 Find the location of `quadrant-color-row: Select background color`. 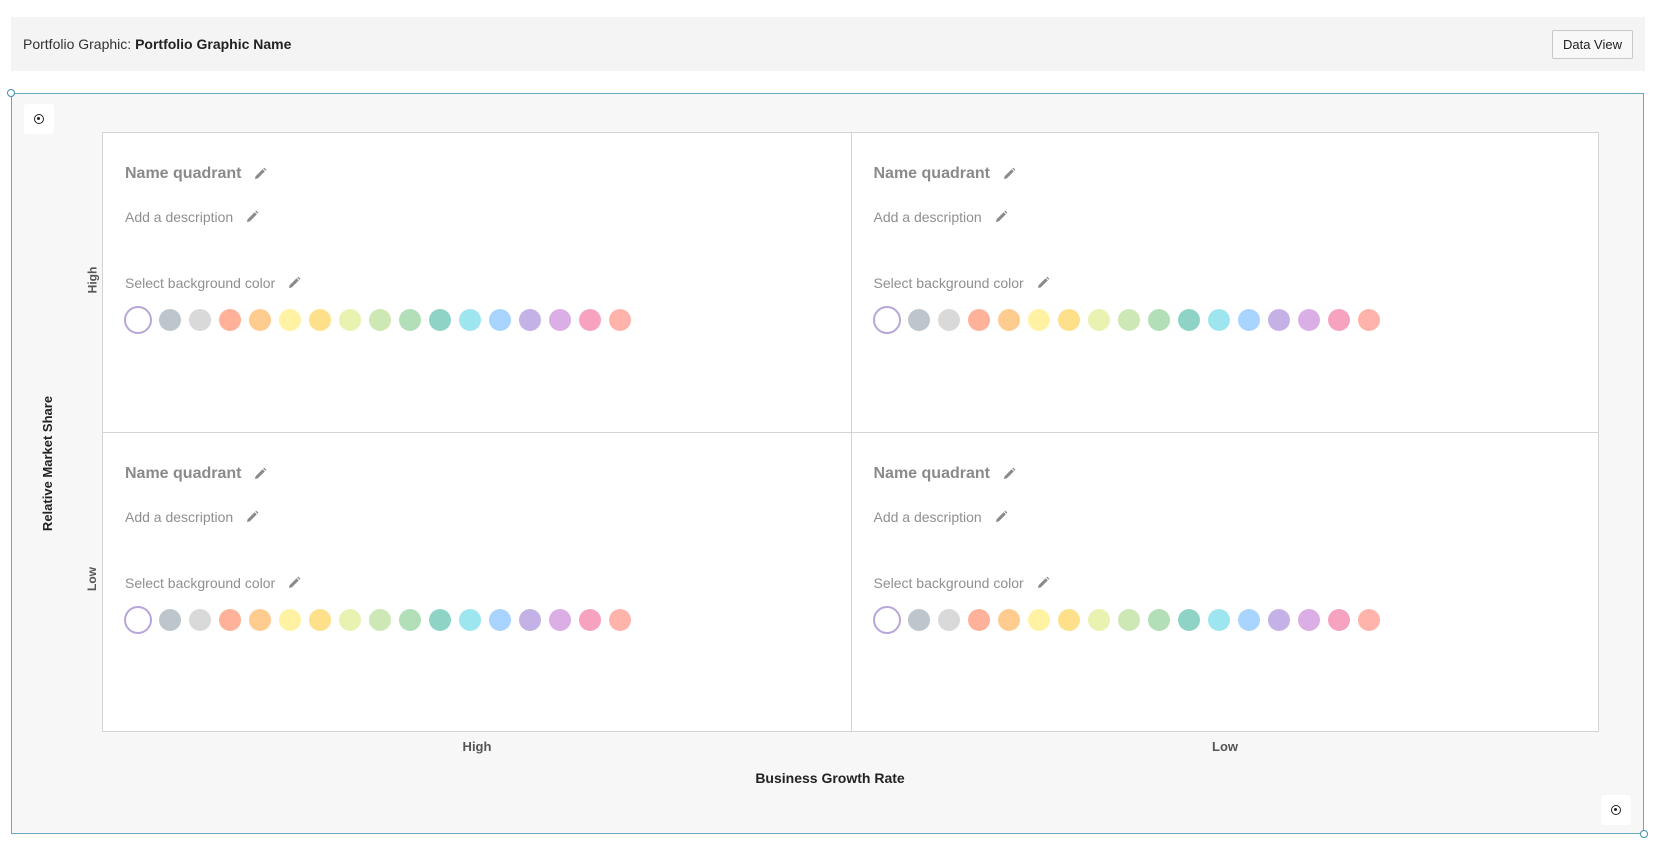

quadrant-color-row: Select background color is located at coordinates (213, 283).